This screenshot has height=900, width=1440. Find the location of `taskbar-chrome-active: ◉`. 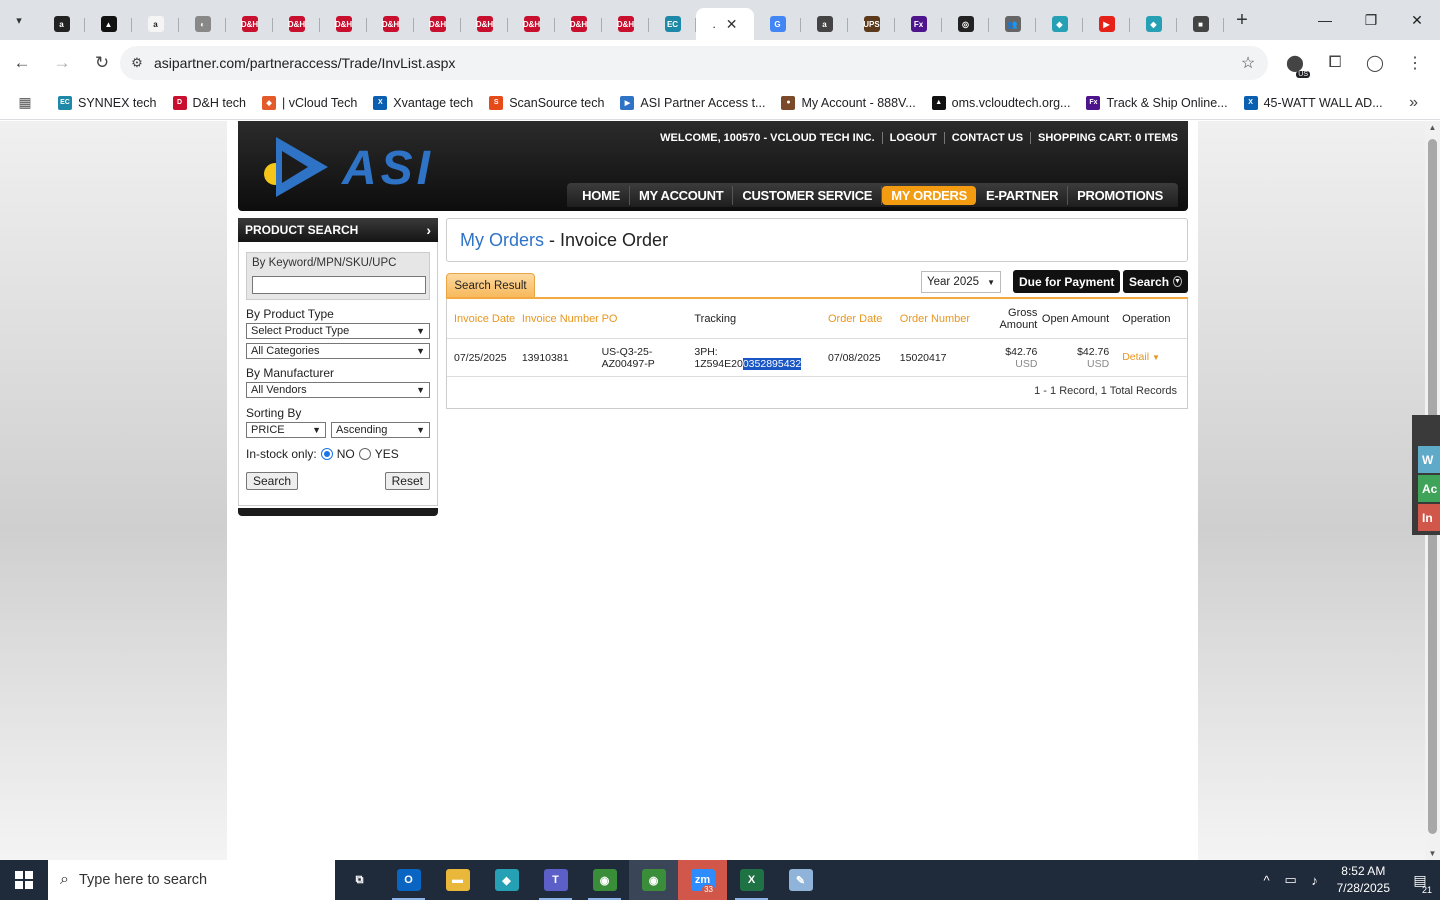

taskbar-chrome-active: ◉ is located at coordinates (653, 880).